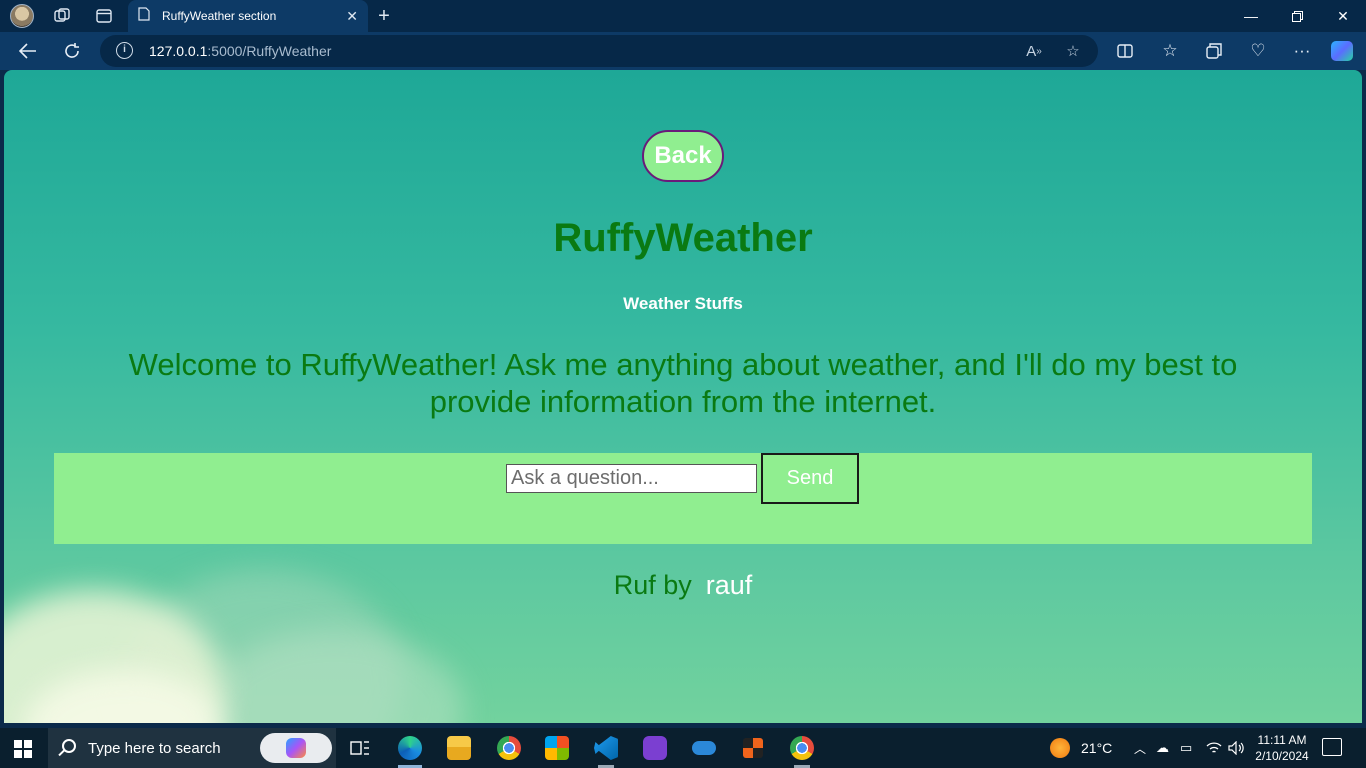  I want to click on favorites-icon: ☆, so click(1170, 51).